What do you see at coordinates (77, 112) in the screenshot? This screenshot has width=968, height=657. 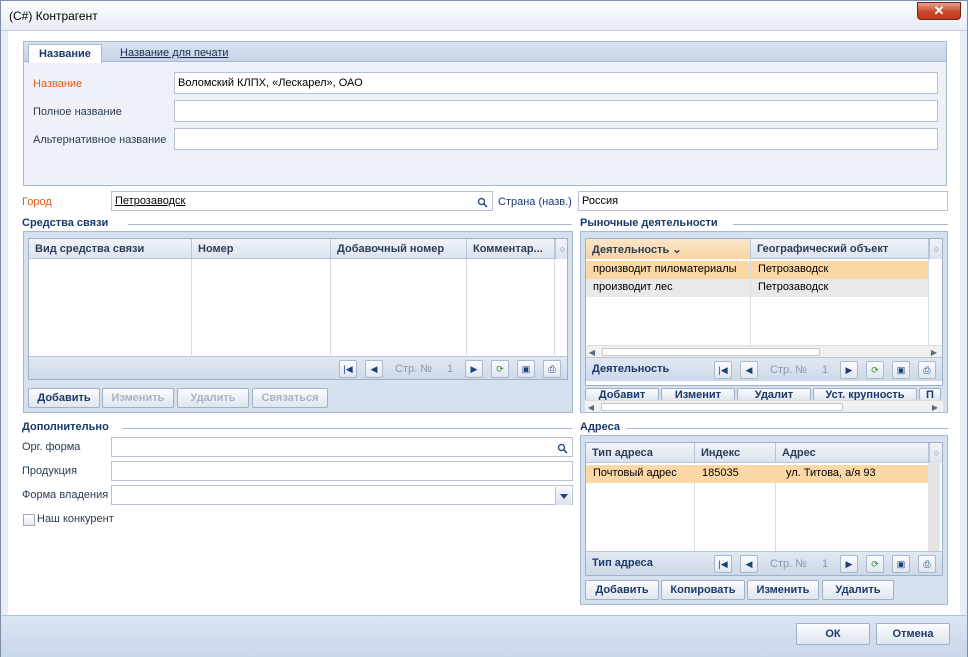 I see `fullname-label: Полное название` at bounding box center [77, 112].